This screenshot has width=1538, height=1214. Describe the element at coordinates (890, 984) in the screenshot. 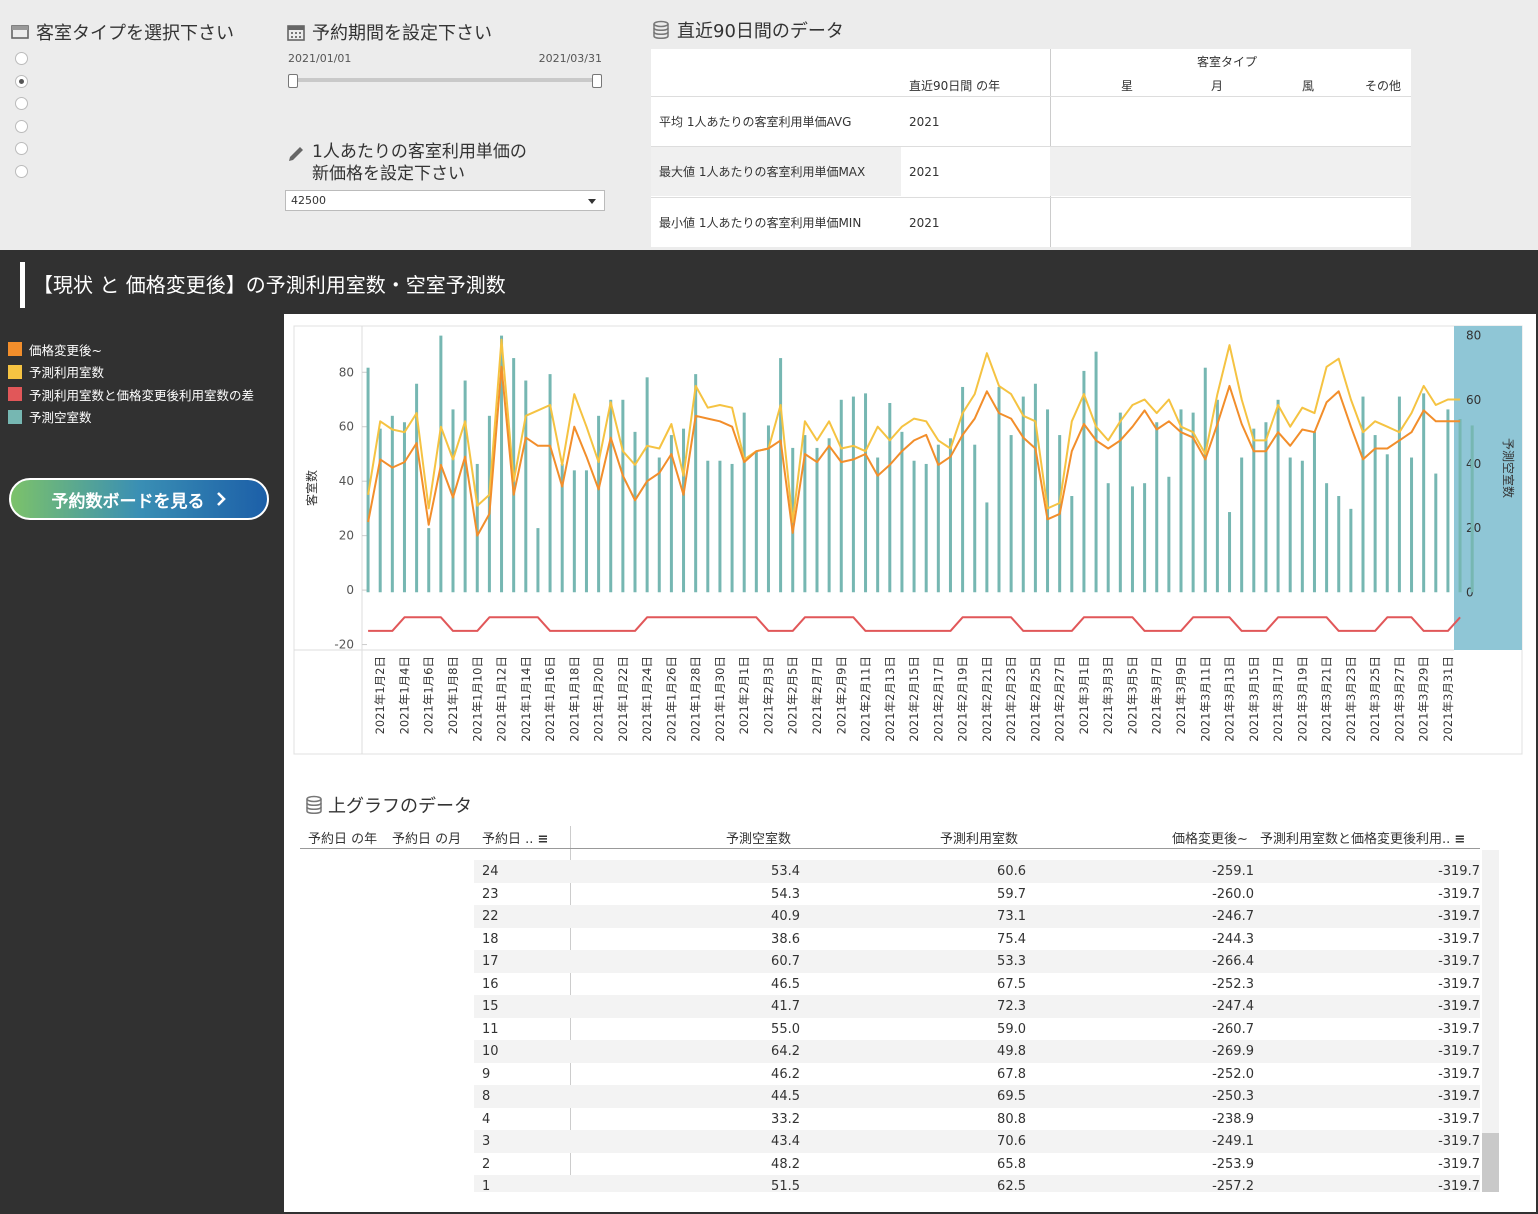

I see `table-row: 16 46.5 67.5 -252.3 -319.7` at that location.